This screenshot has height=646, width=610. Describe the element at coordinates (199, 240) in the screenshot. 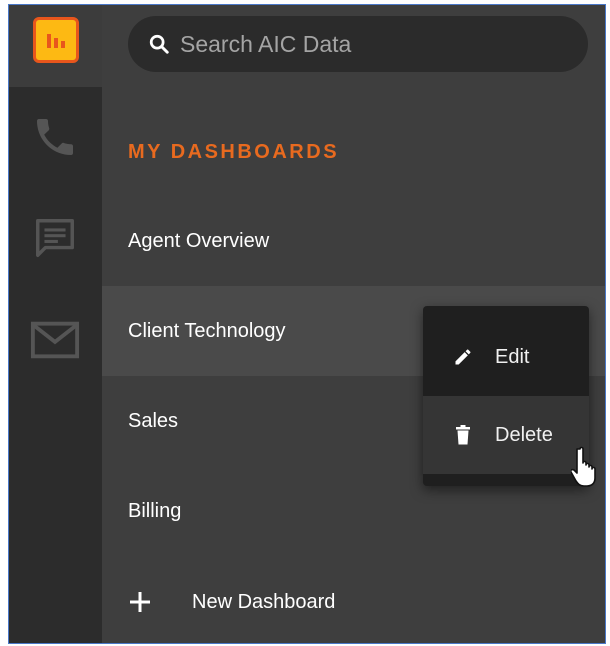

I see `dashboard-item-label: Agent Overview` at that location.